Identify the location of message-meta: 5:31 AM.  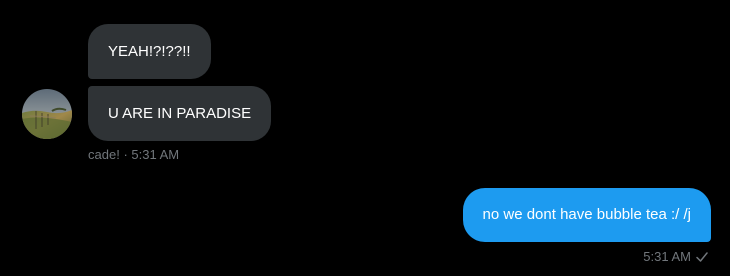
(676, 257).